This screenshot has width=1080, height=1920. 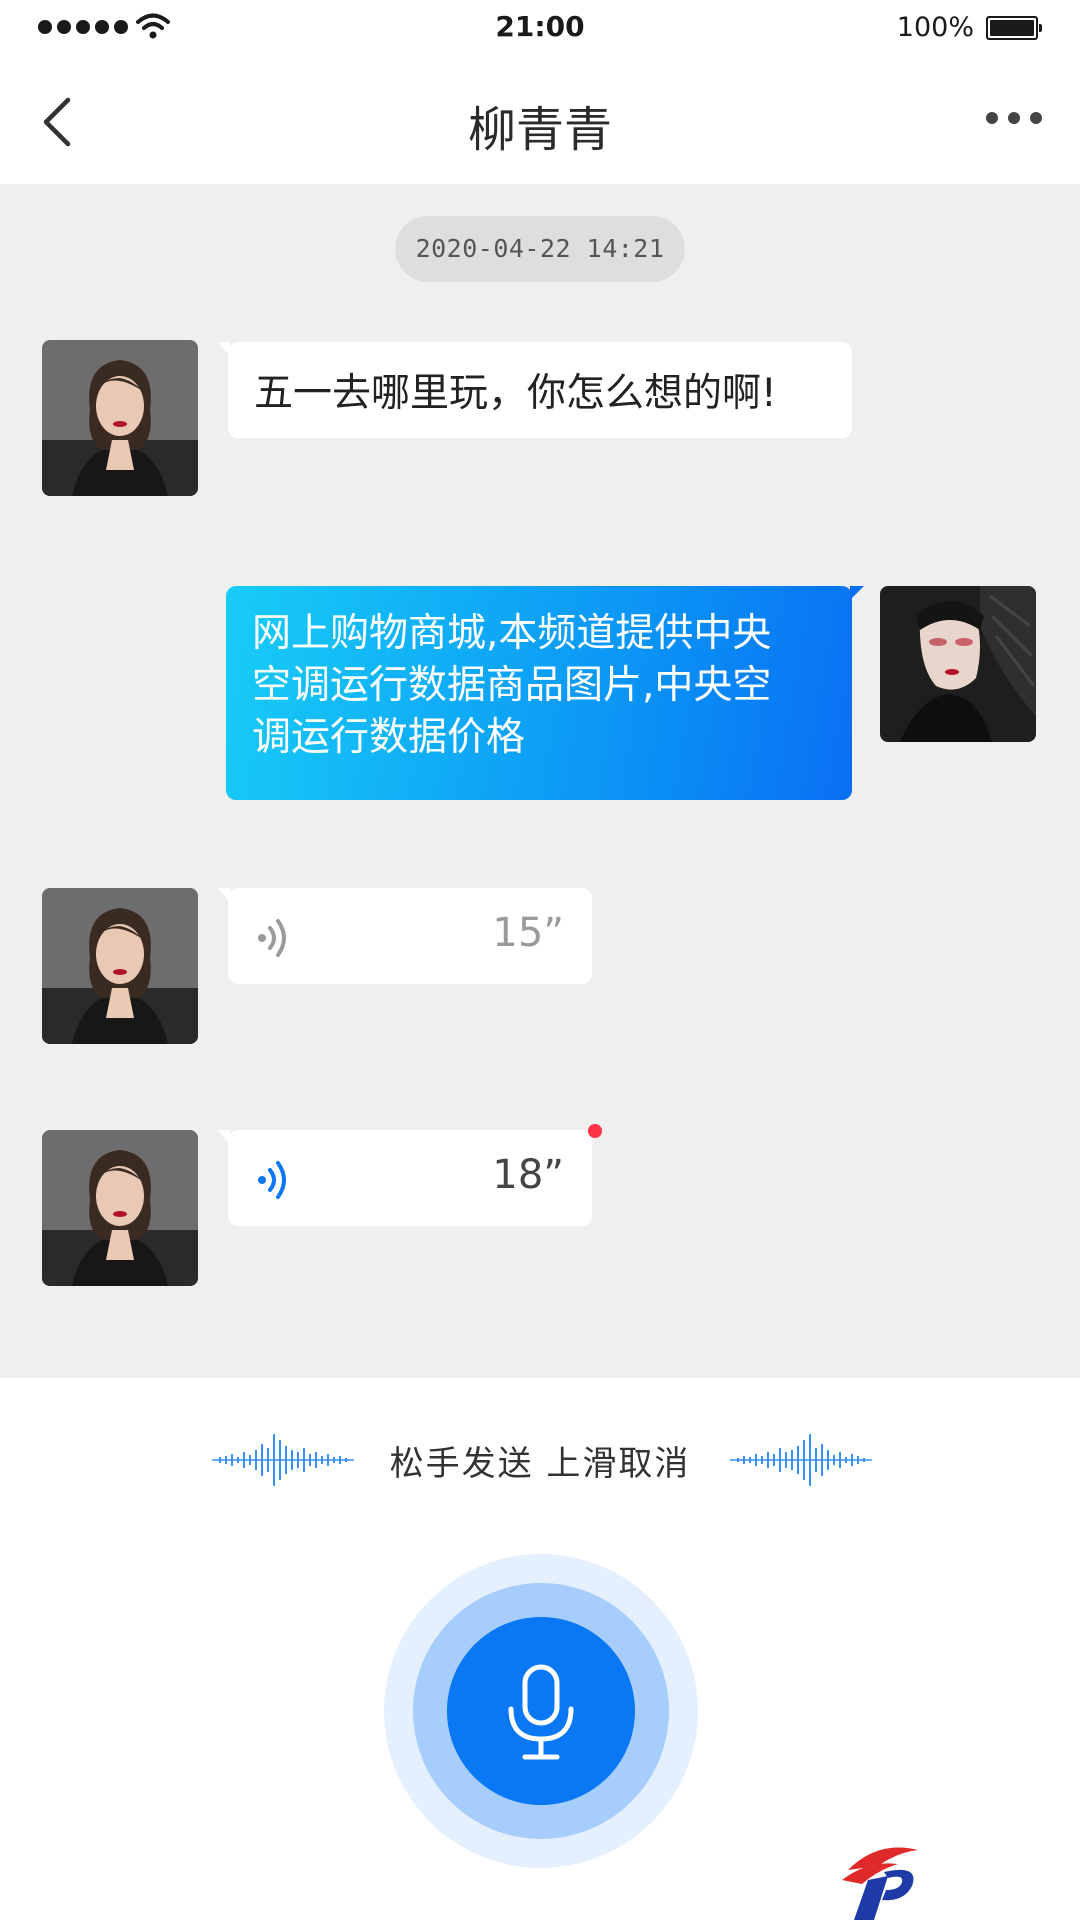 I want to click on sound-wave-icon, so click(x=801, y=1460).